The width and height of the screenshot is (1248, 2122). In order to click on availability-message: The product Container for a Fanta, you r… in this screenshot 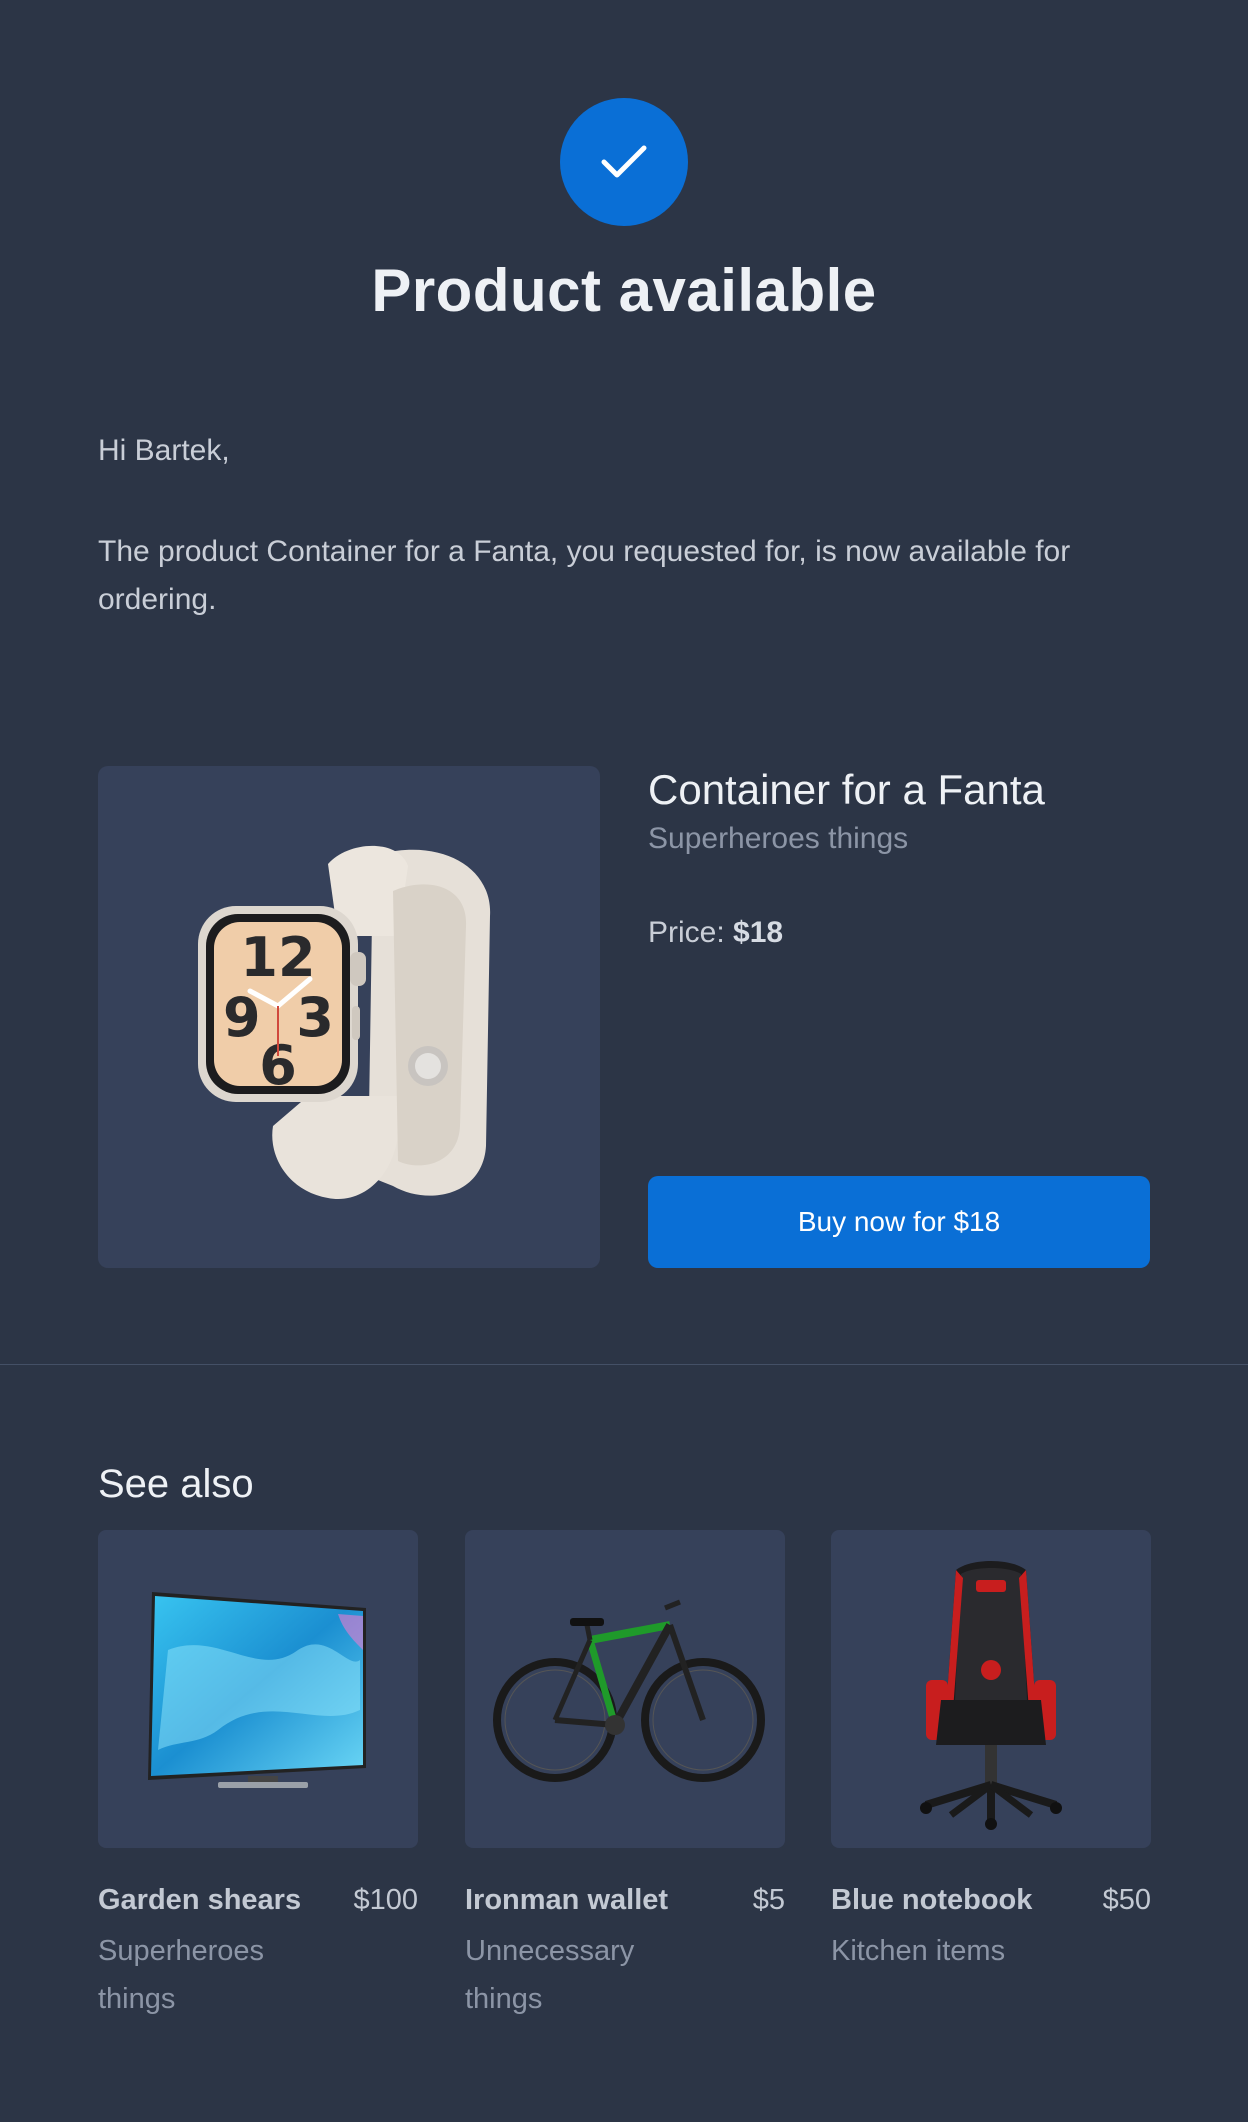, I will do `click(584, 575)`.